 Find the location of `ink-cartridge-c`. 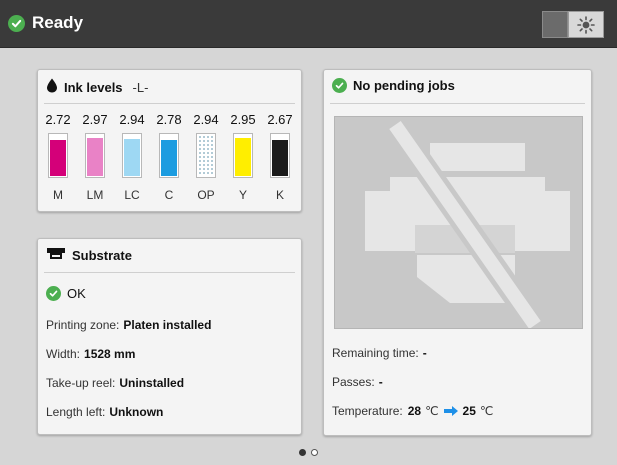

ink-cartridge-c is located at coordinates (169, 155).